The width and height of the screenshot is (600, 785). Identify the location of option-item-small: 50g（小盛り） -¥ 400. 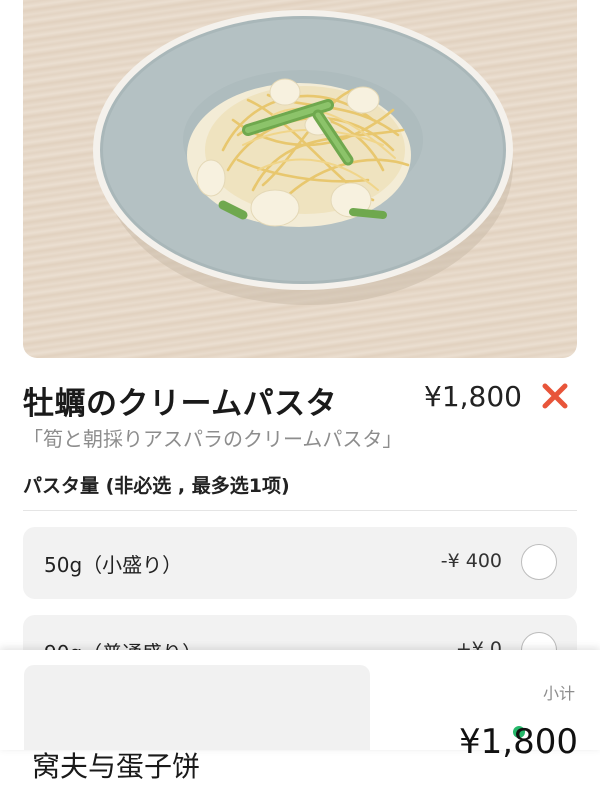
(300, 563).